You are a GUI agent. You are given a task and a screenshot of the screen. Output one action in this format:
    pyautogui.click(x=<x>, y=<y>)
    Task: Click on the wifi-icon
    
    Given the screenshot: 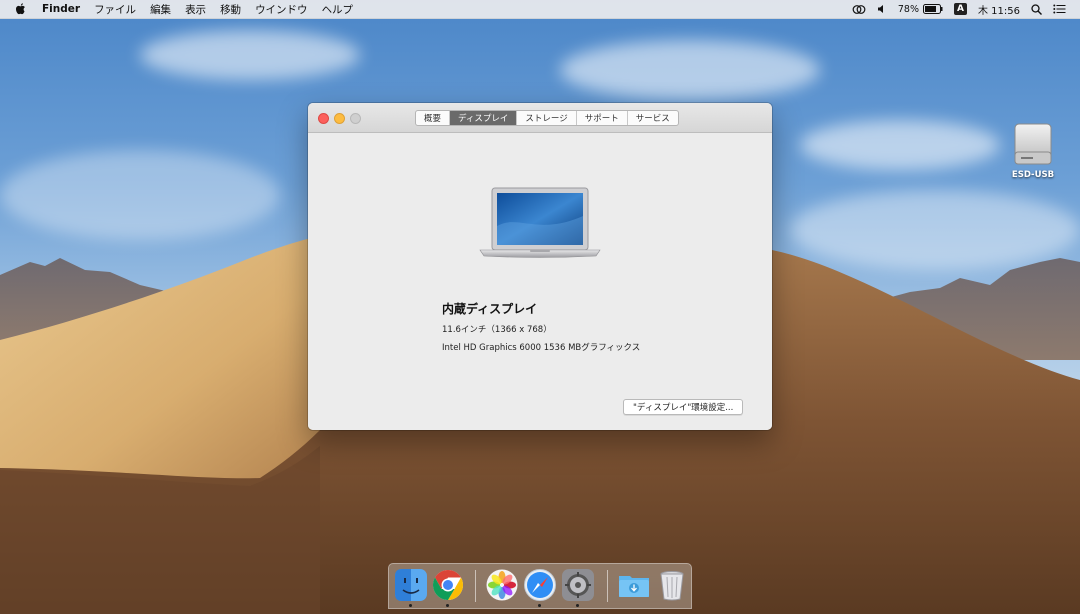 What is the action you would take?
    pyautogui.click(x=859, y=9)
    